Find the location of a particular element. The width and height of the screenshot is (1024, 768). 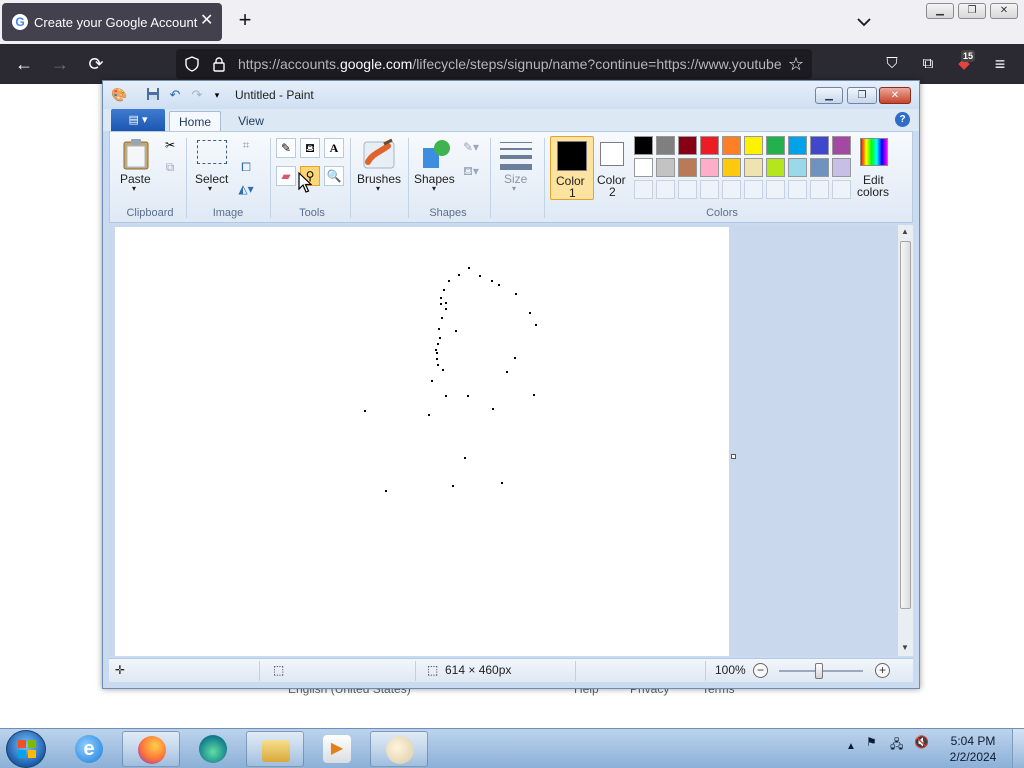

scroll-up-arrow-icon: ▲ is located at coordinates (905, 231).